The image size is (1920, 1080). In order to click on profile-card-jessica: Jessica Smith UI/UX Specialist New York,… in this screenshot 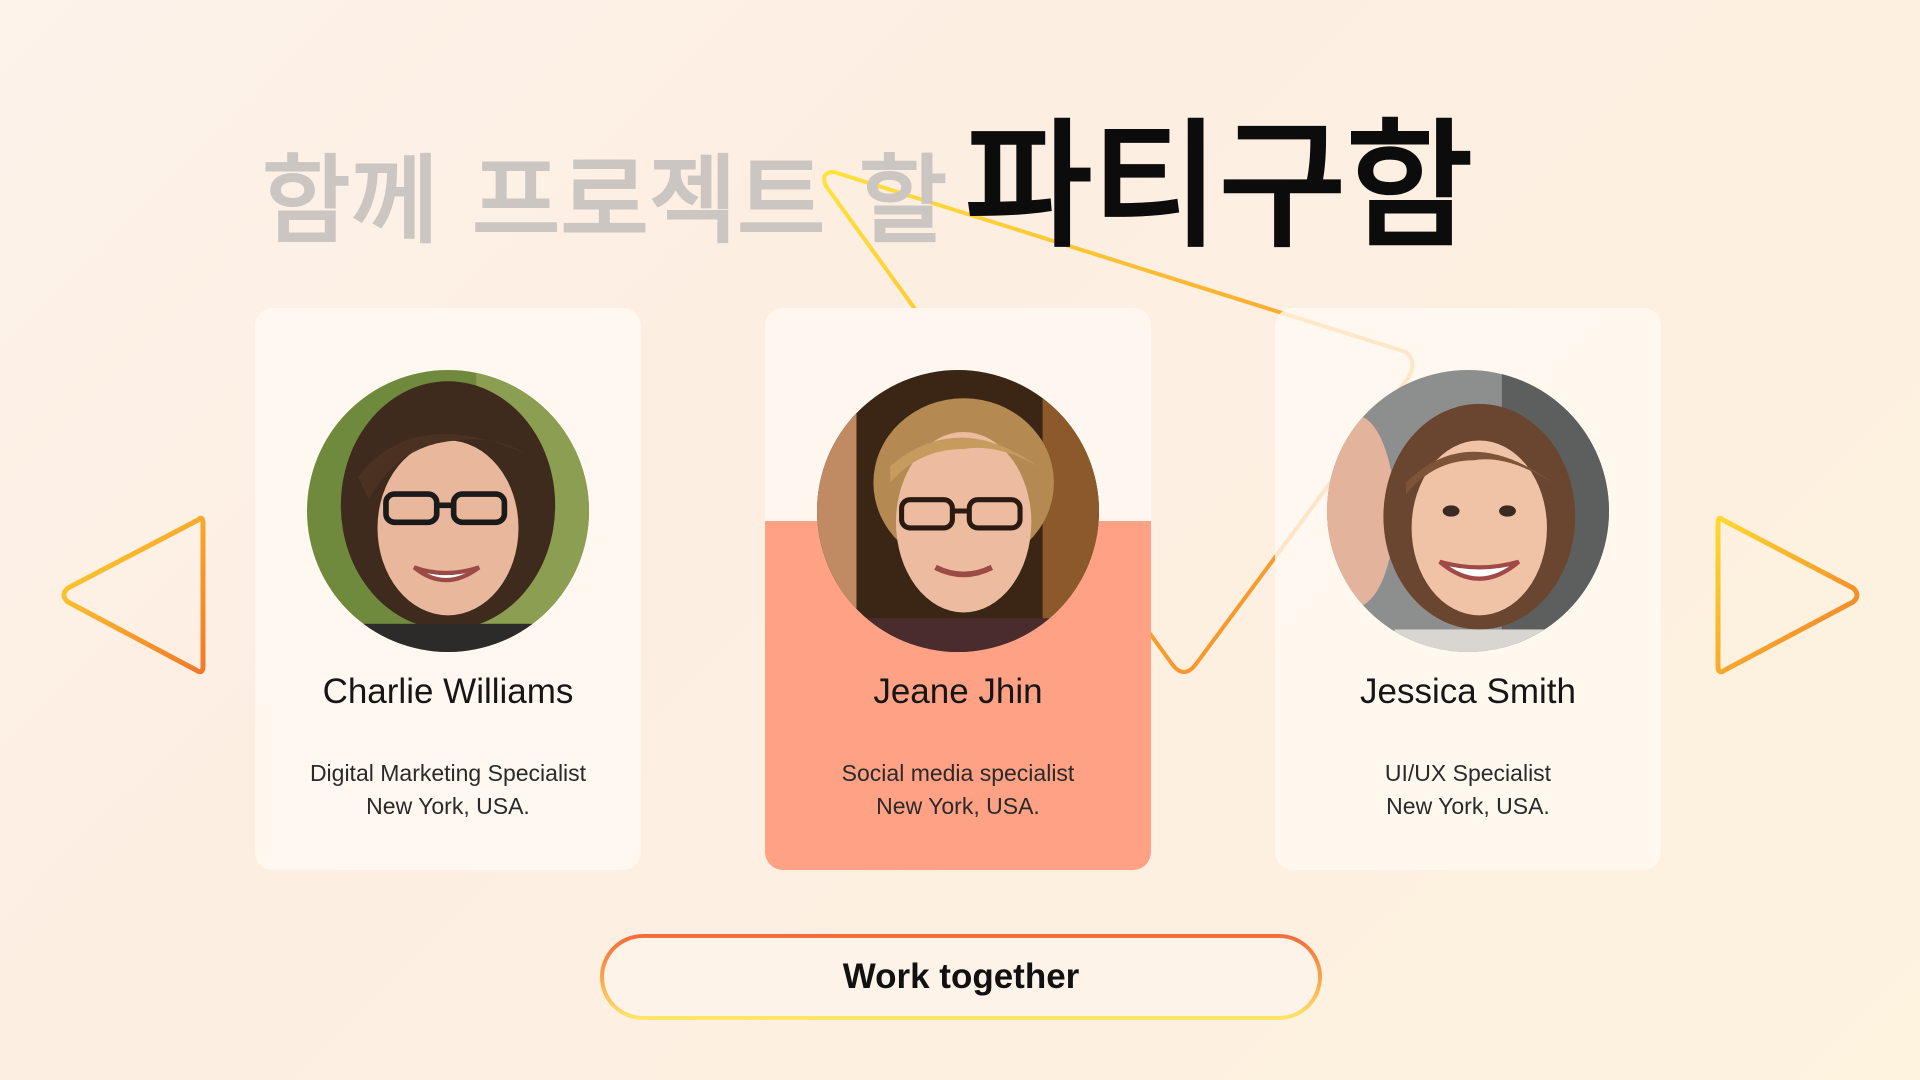, I will do `click(1468, 589)`.